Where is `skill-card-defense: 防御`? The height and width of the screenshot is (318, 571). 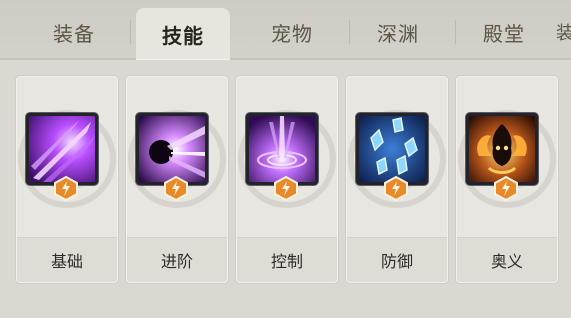 skill-card-defense: 防御 is located at coordinates (397, 179).